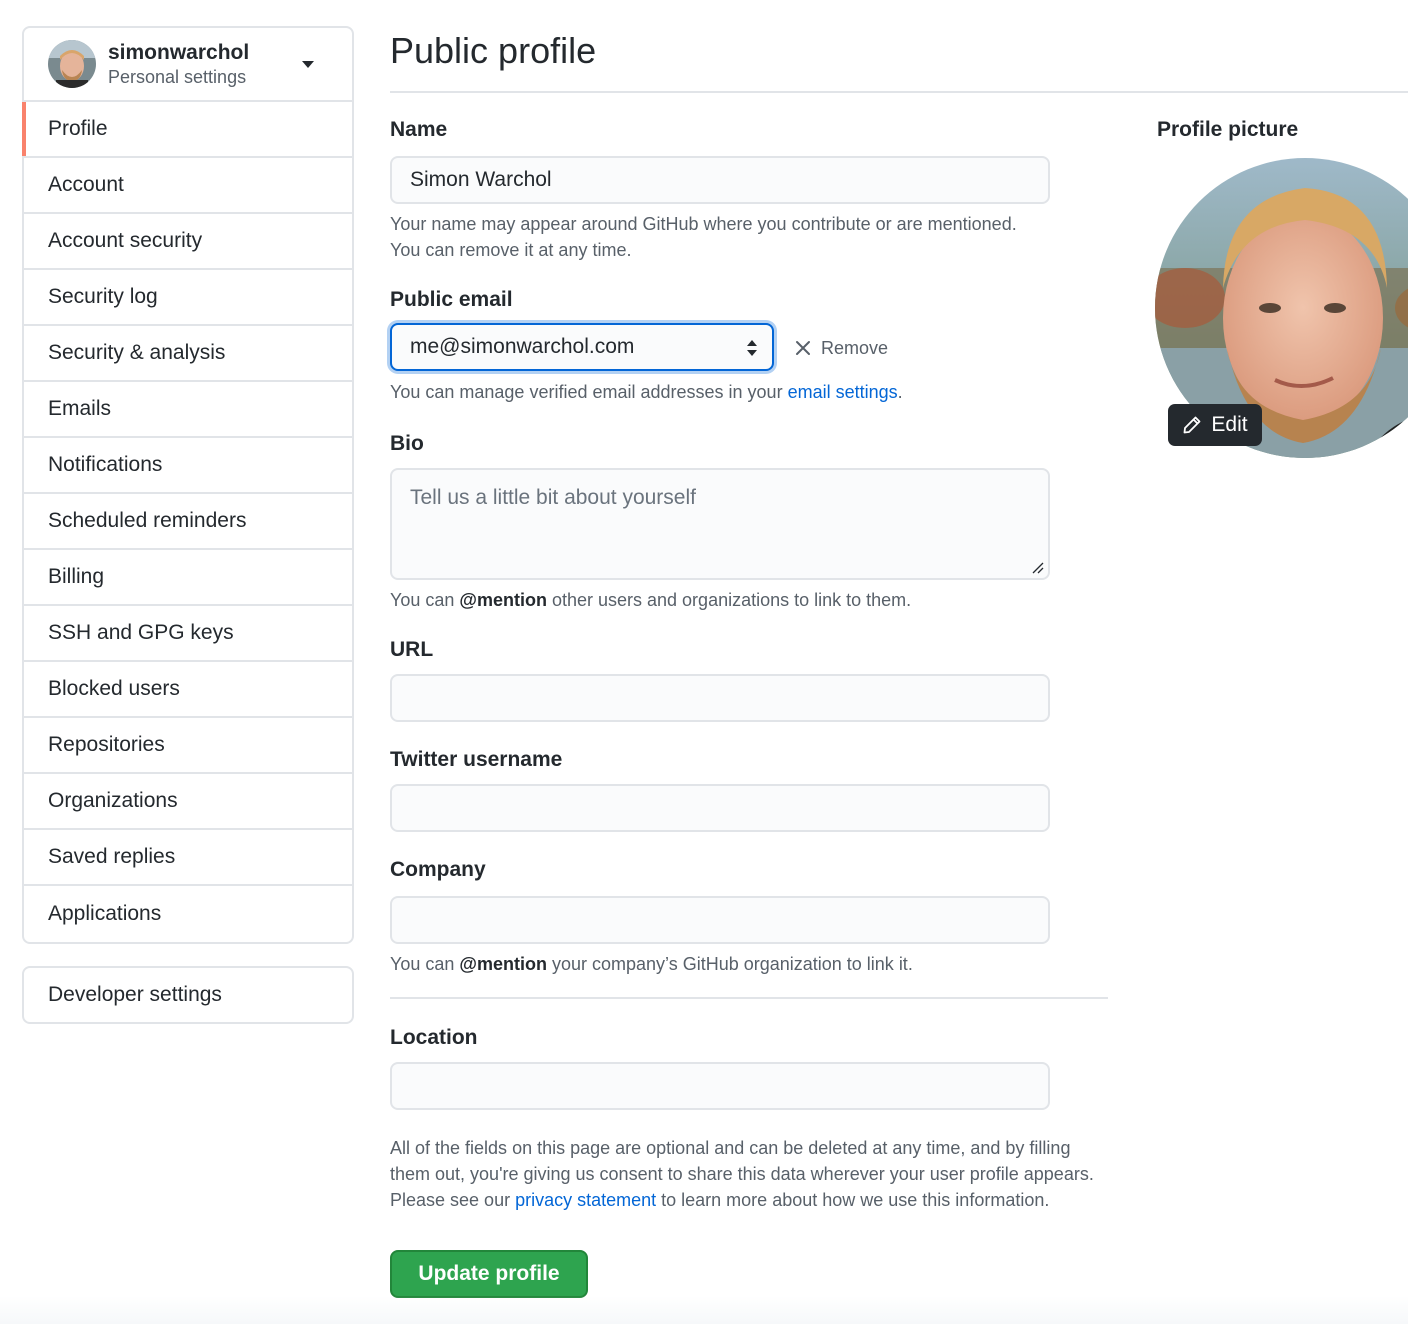  Describe the element at coordinates (188, 65) in the screenshot. I see `account-switcher: simonwarchol Personal settings` at that location.